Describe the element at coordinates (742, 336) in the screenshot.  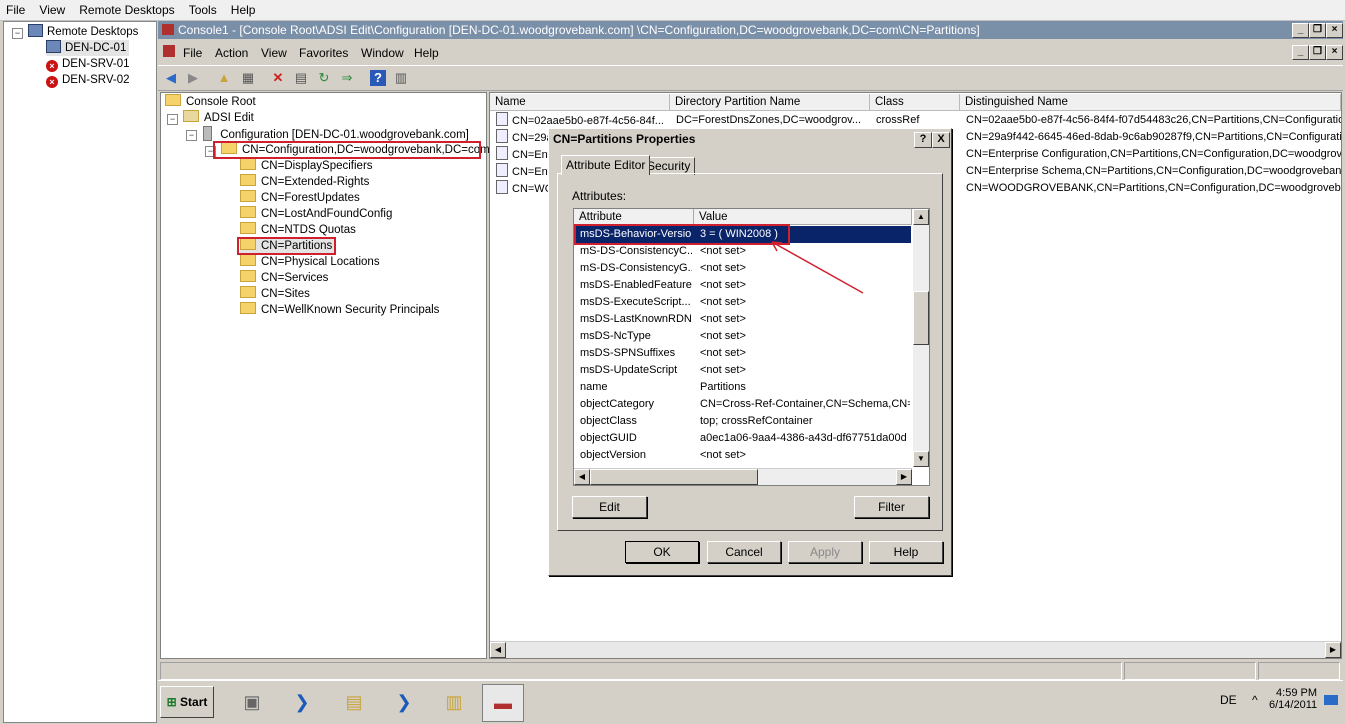
I see `attribute-row: msDS-NcType <not set>` at that location.